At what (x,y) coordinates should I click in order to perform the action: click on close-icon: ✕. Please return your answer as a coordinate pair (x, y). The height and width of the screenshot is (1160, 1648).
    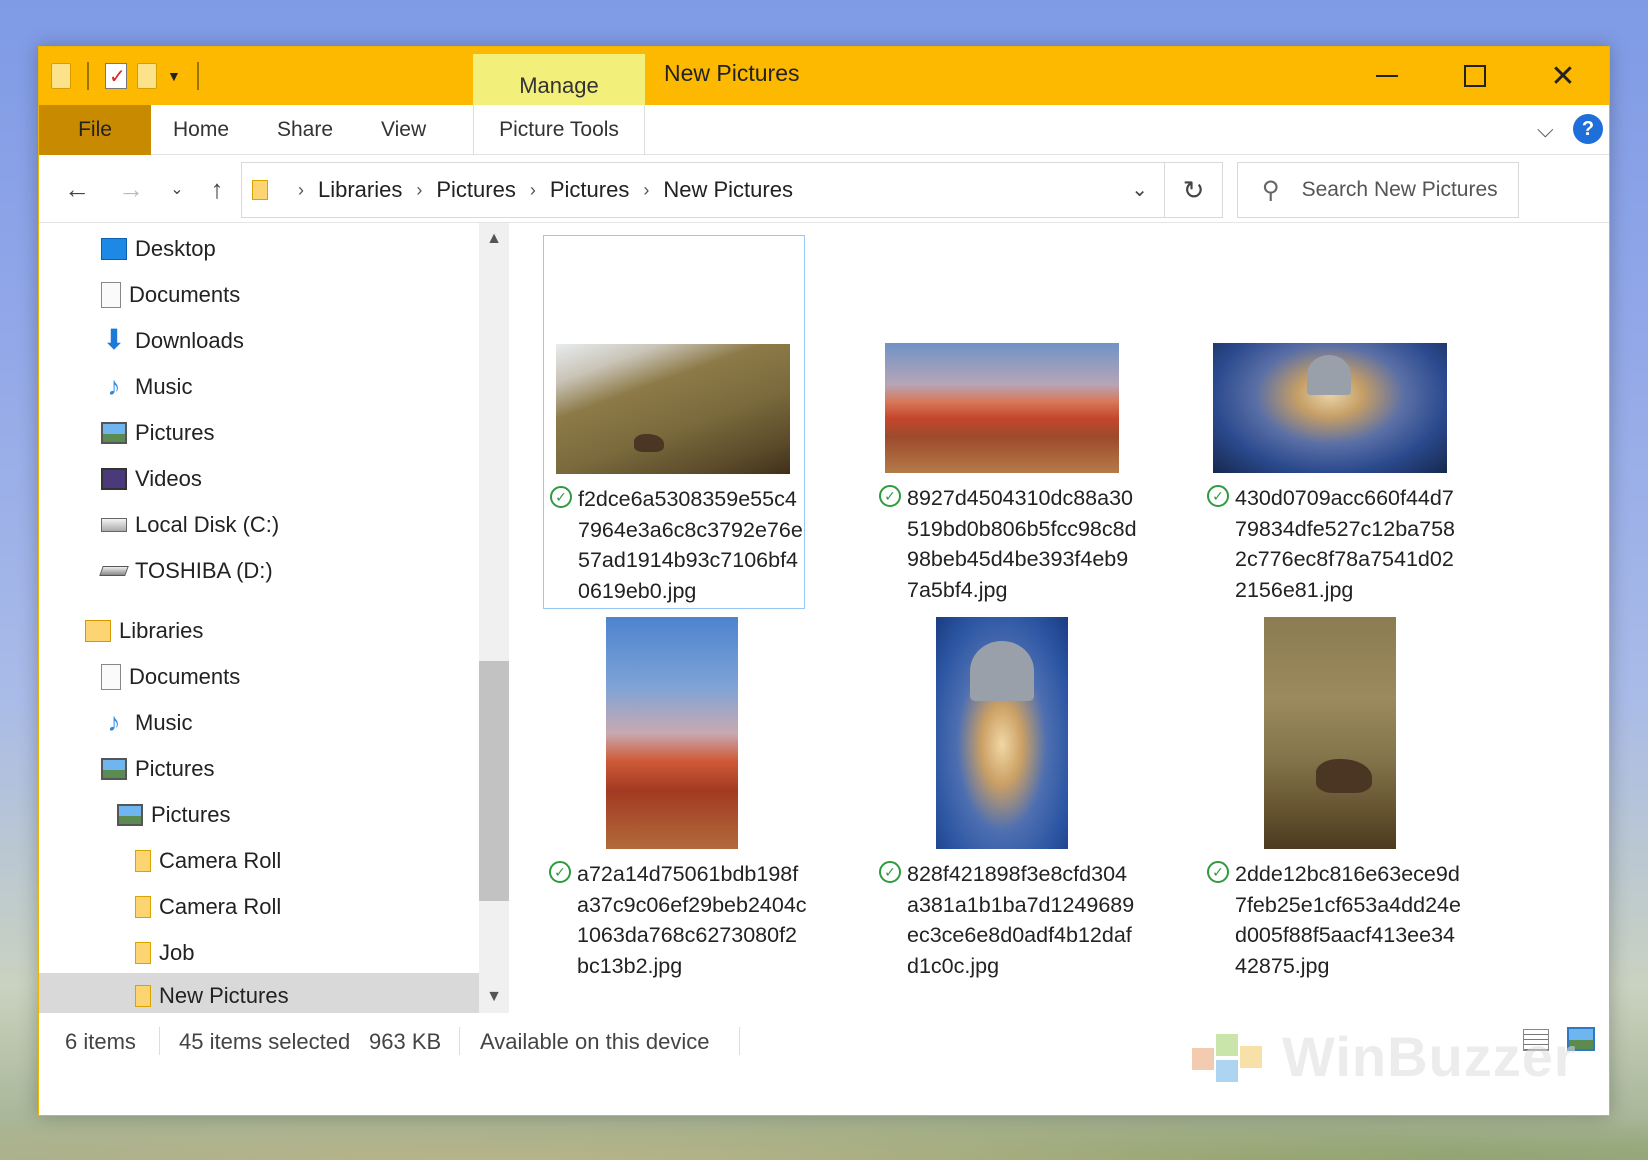
    Looking at the image, I should click on (1563, 76).